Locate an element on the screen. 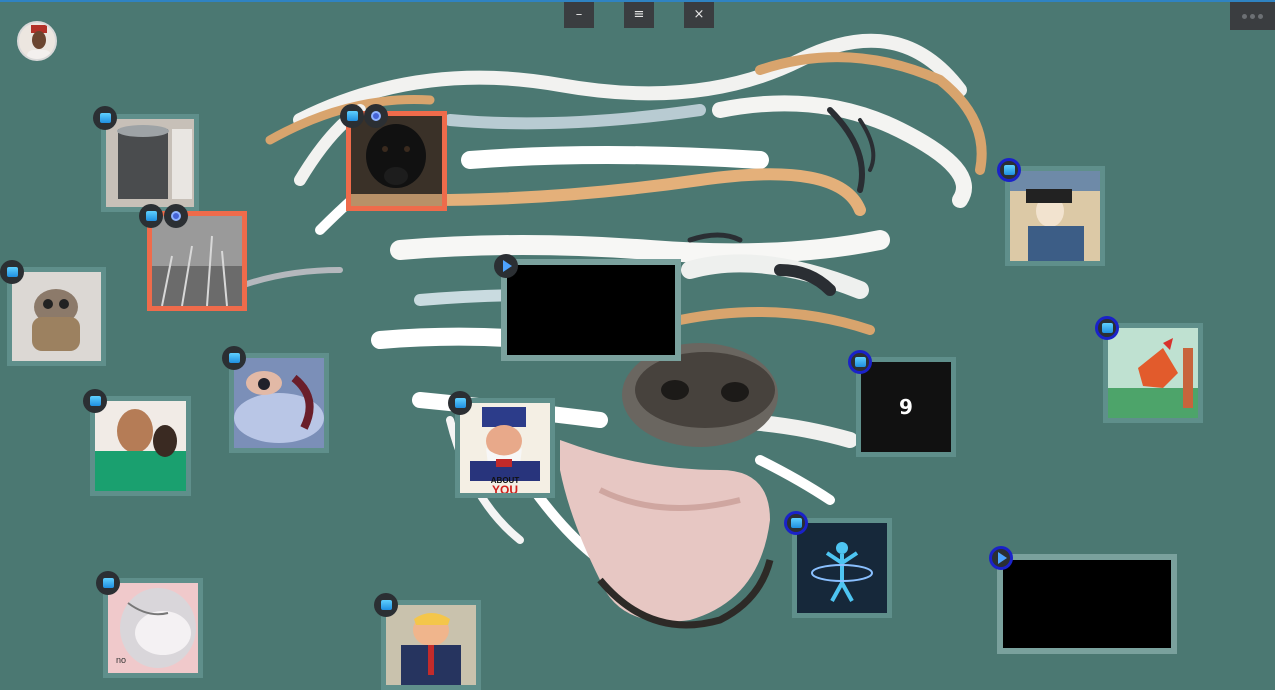  black-dog-image is located at coordinates (396, 161).